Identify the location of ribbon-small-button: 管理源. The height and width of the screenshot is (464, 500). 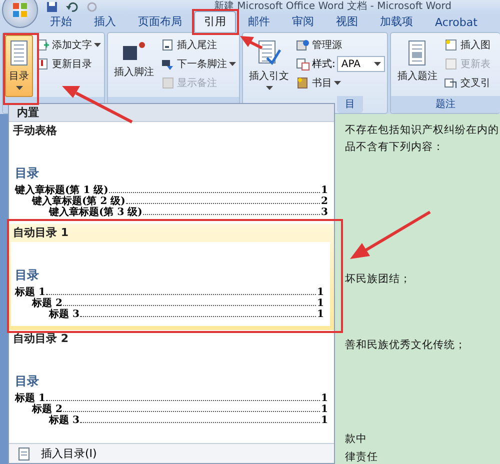
(340, 45).